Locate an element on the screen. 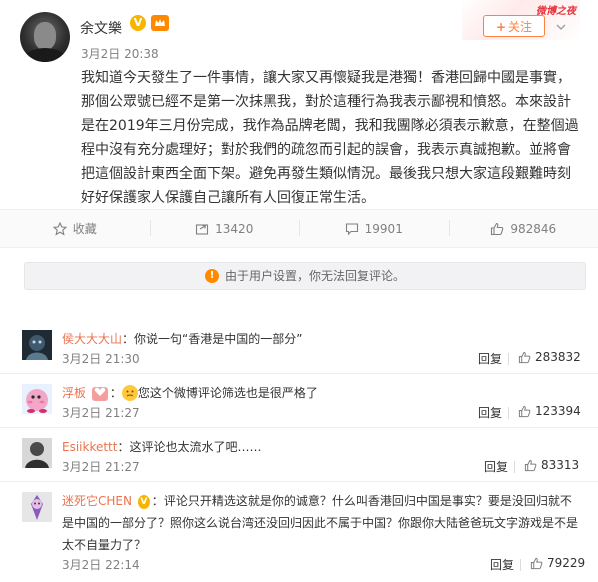  commenter-name: 浮板 is located at coordinates (74, 393).